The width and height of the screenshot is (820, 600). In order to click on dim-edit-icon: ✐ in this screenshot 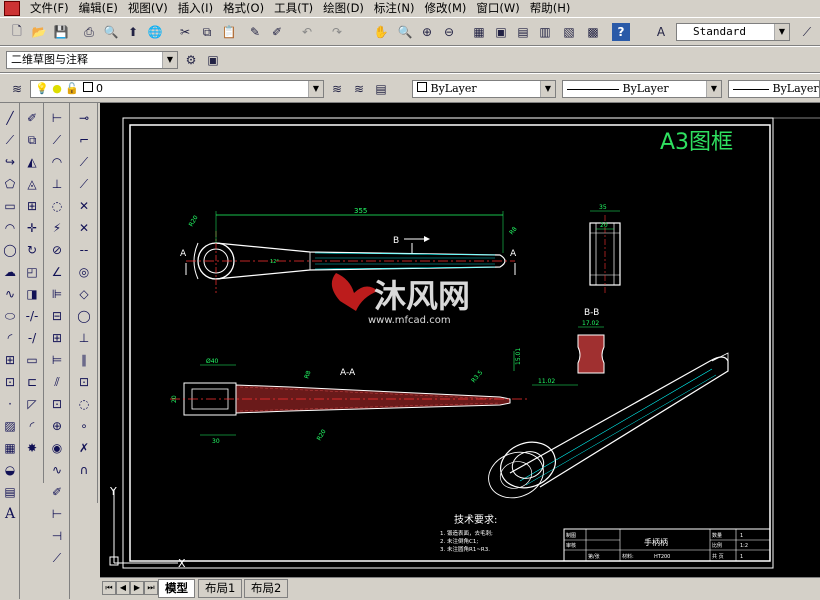, I will do `click(57, 492)`.